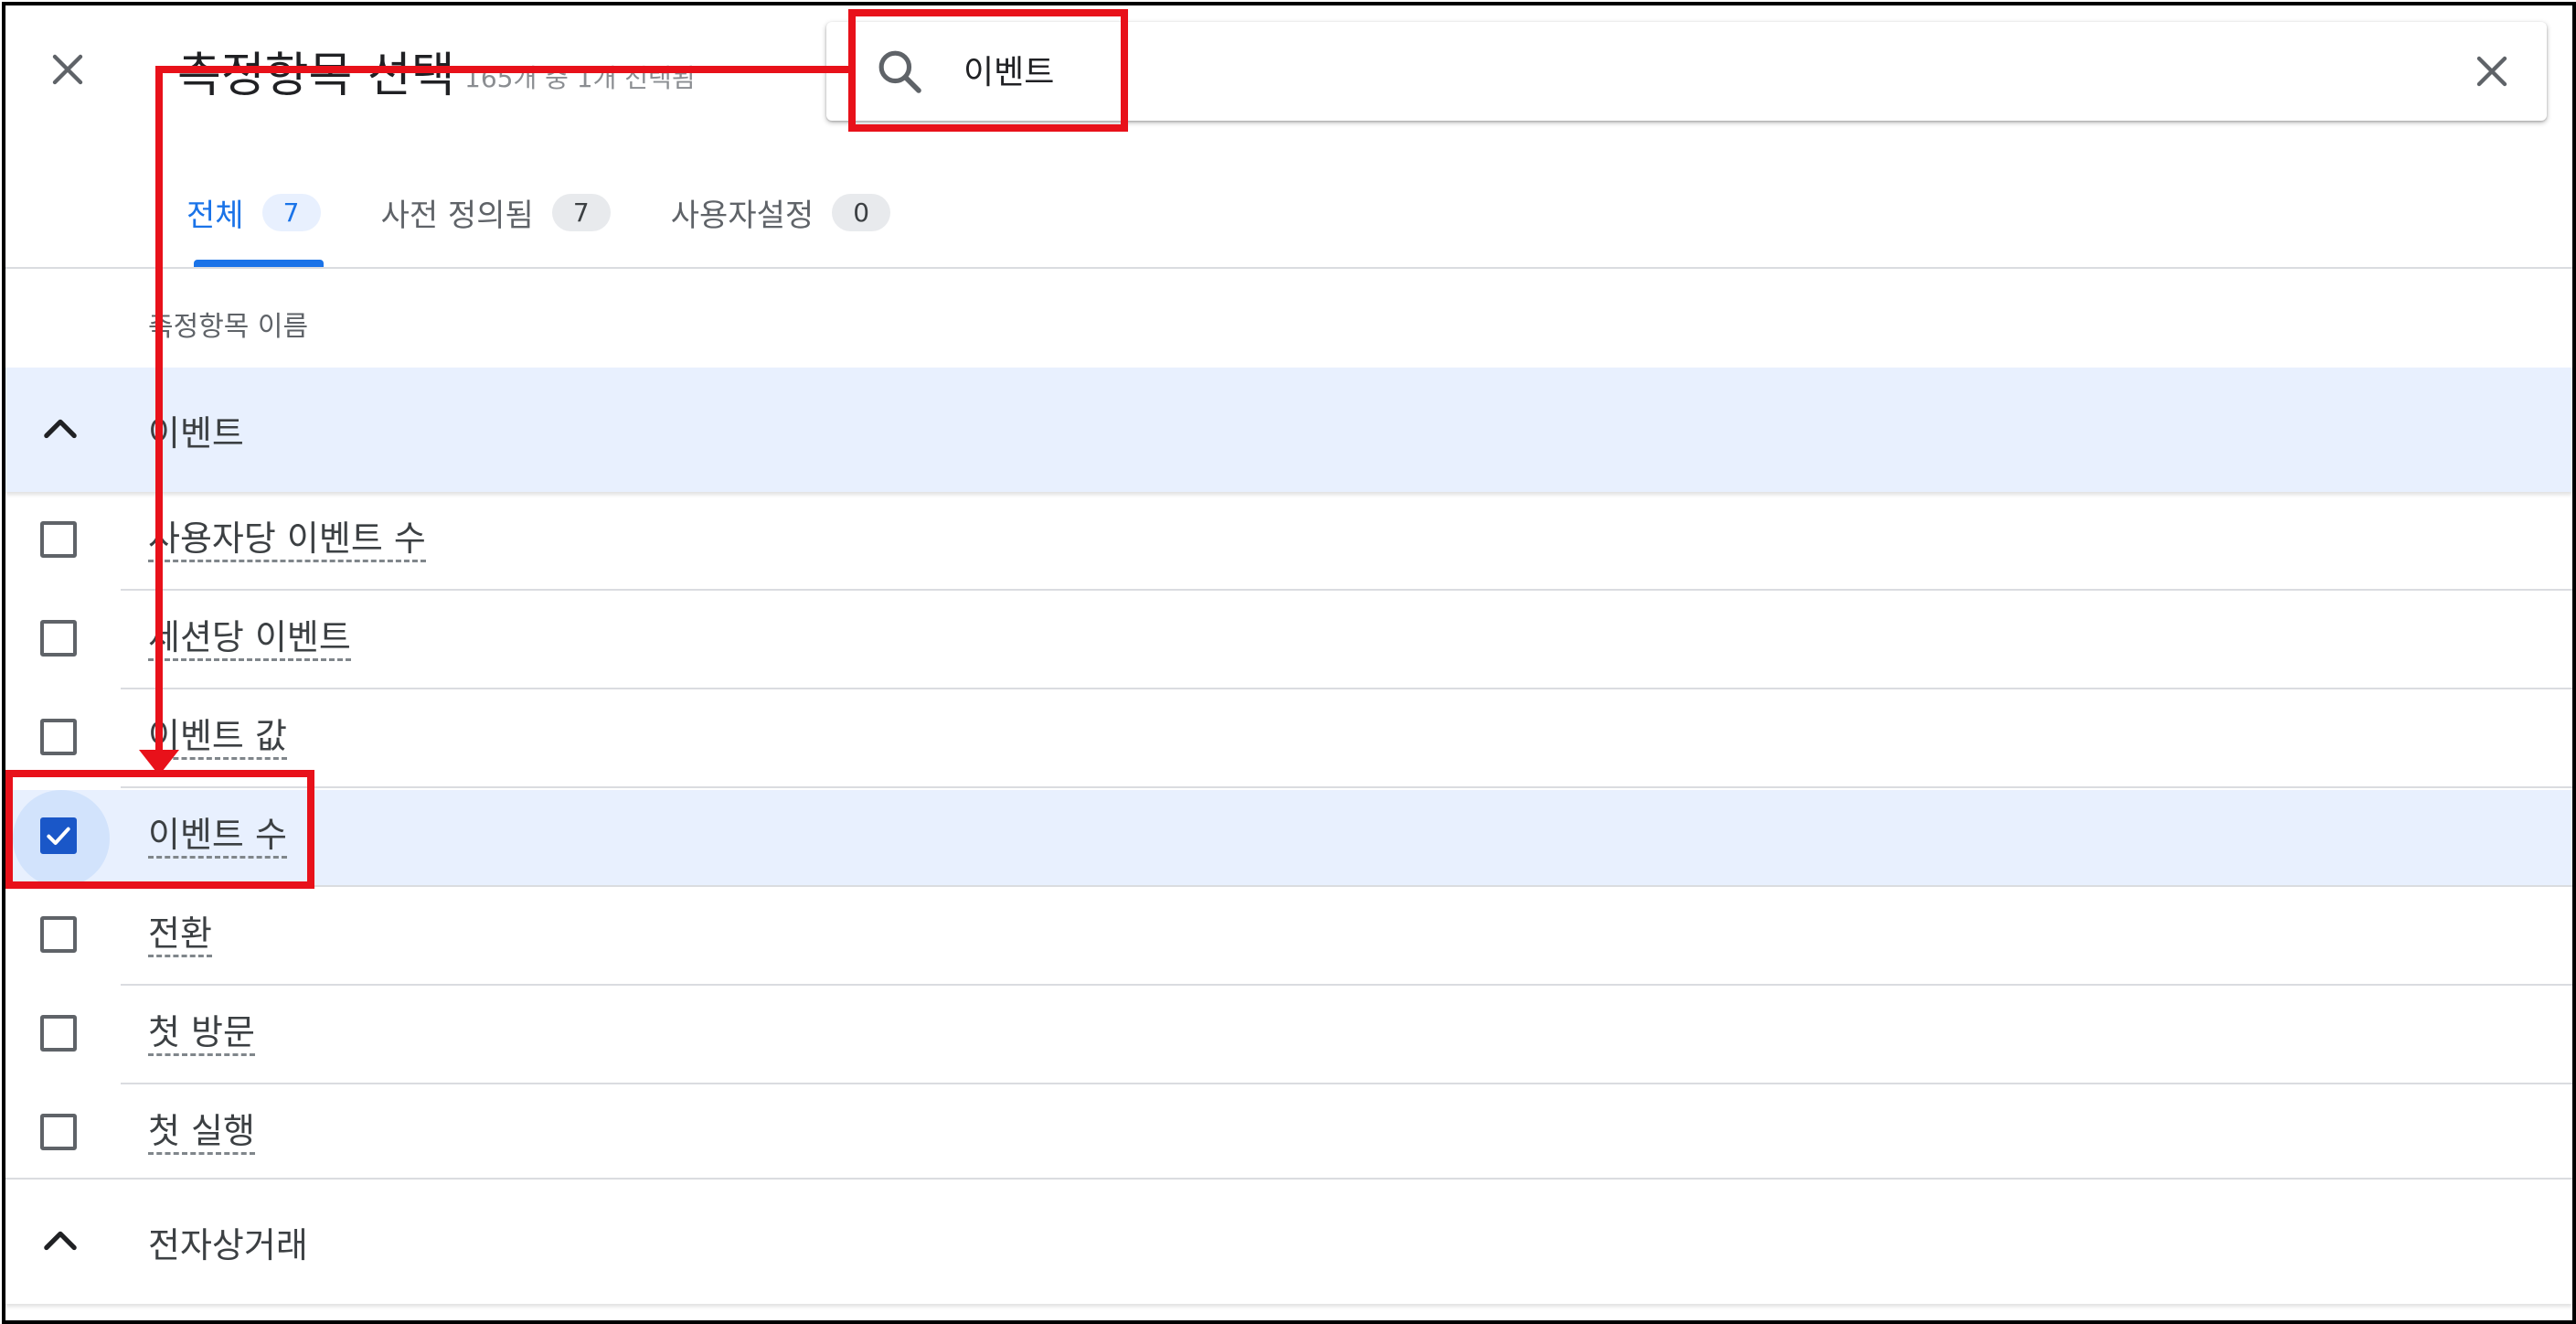  Describe the element at coordinates (253, 212) in the screenshot. I see `tab-all: 전체 7` at that location.